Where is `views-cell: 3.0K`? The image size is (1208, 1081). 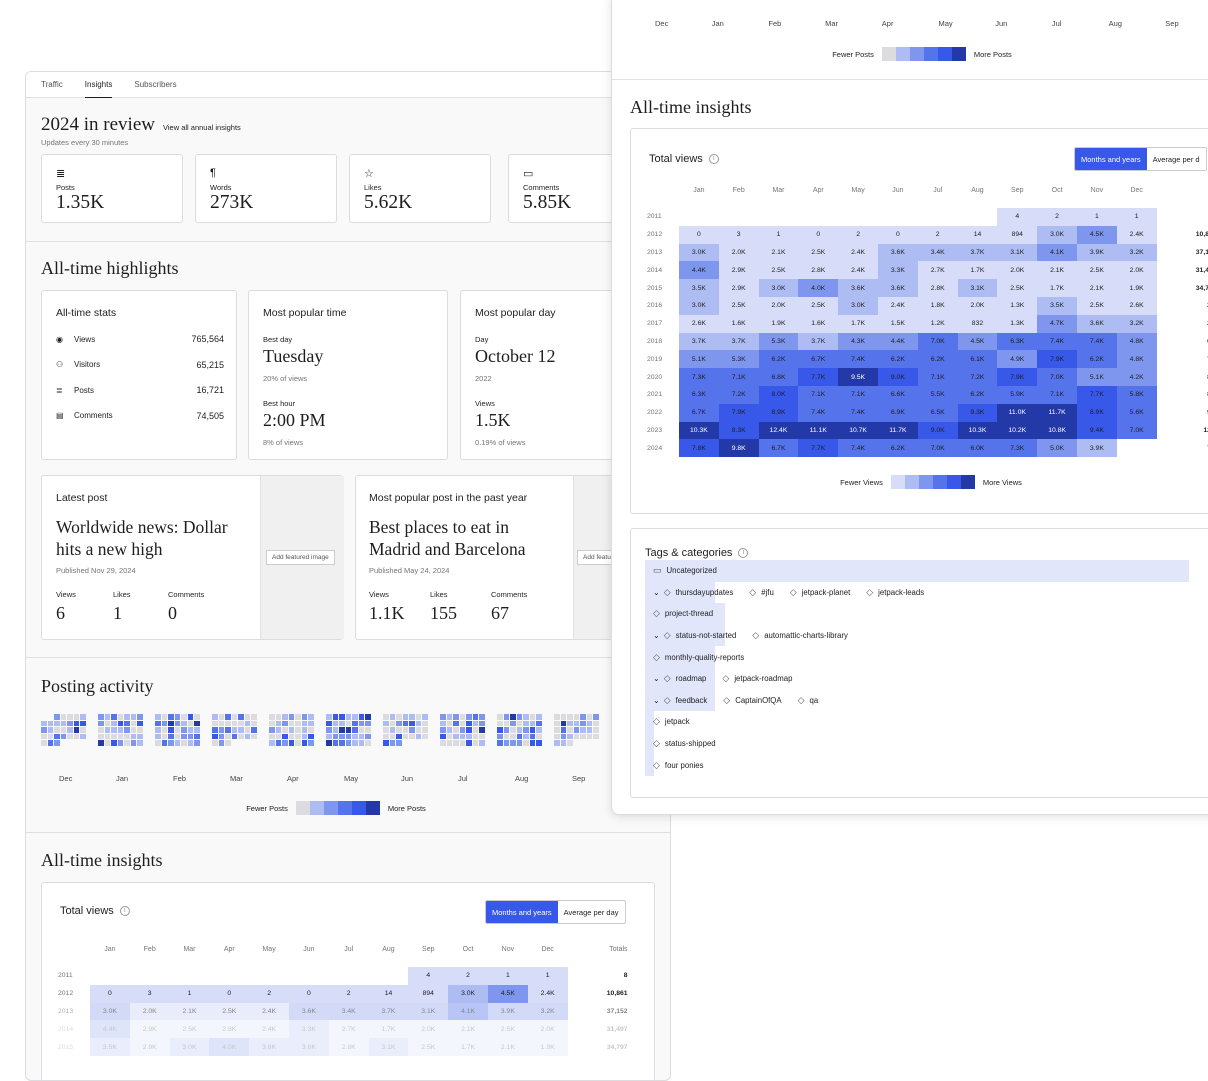
views-cell: 3.0K is located at coordinates (189, 1047).